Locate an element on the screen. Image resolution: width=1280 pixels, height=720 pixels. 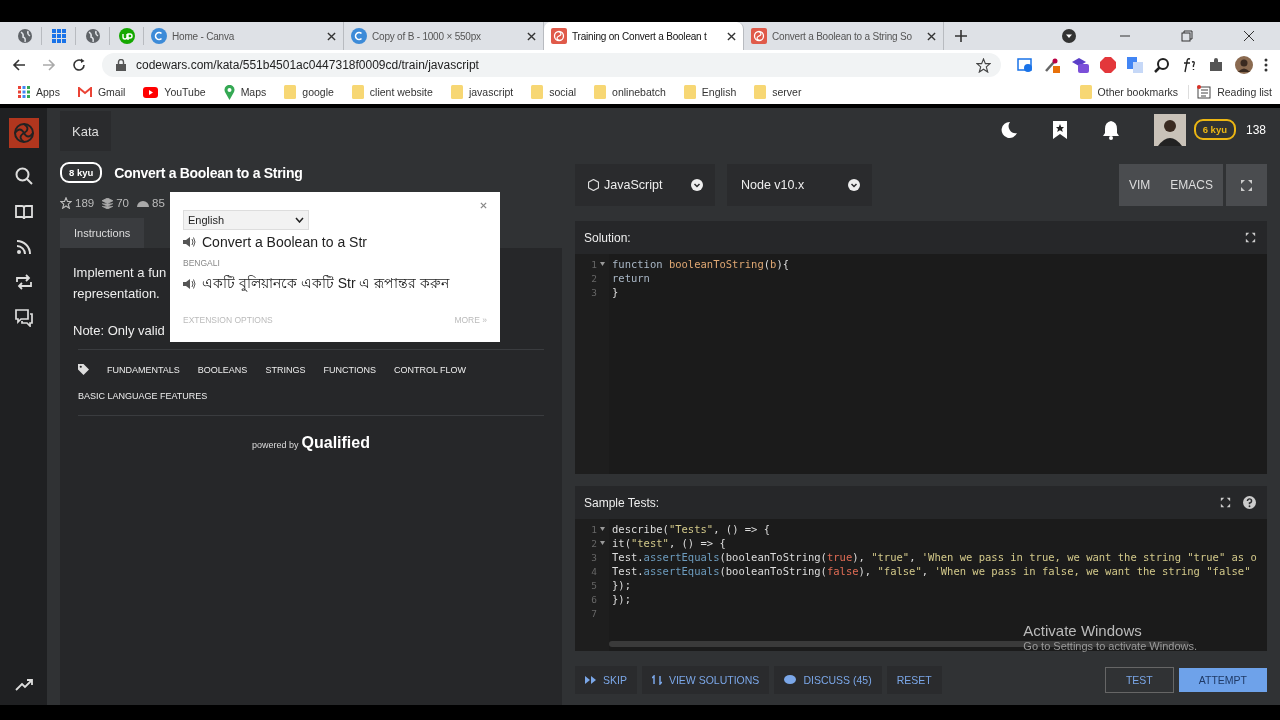
magnifier-icon is located at coordinates (1162, 65).